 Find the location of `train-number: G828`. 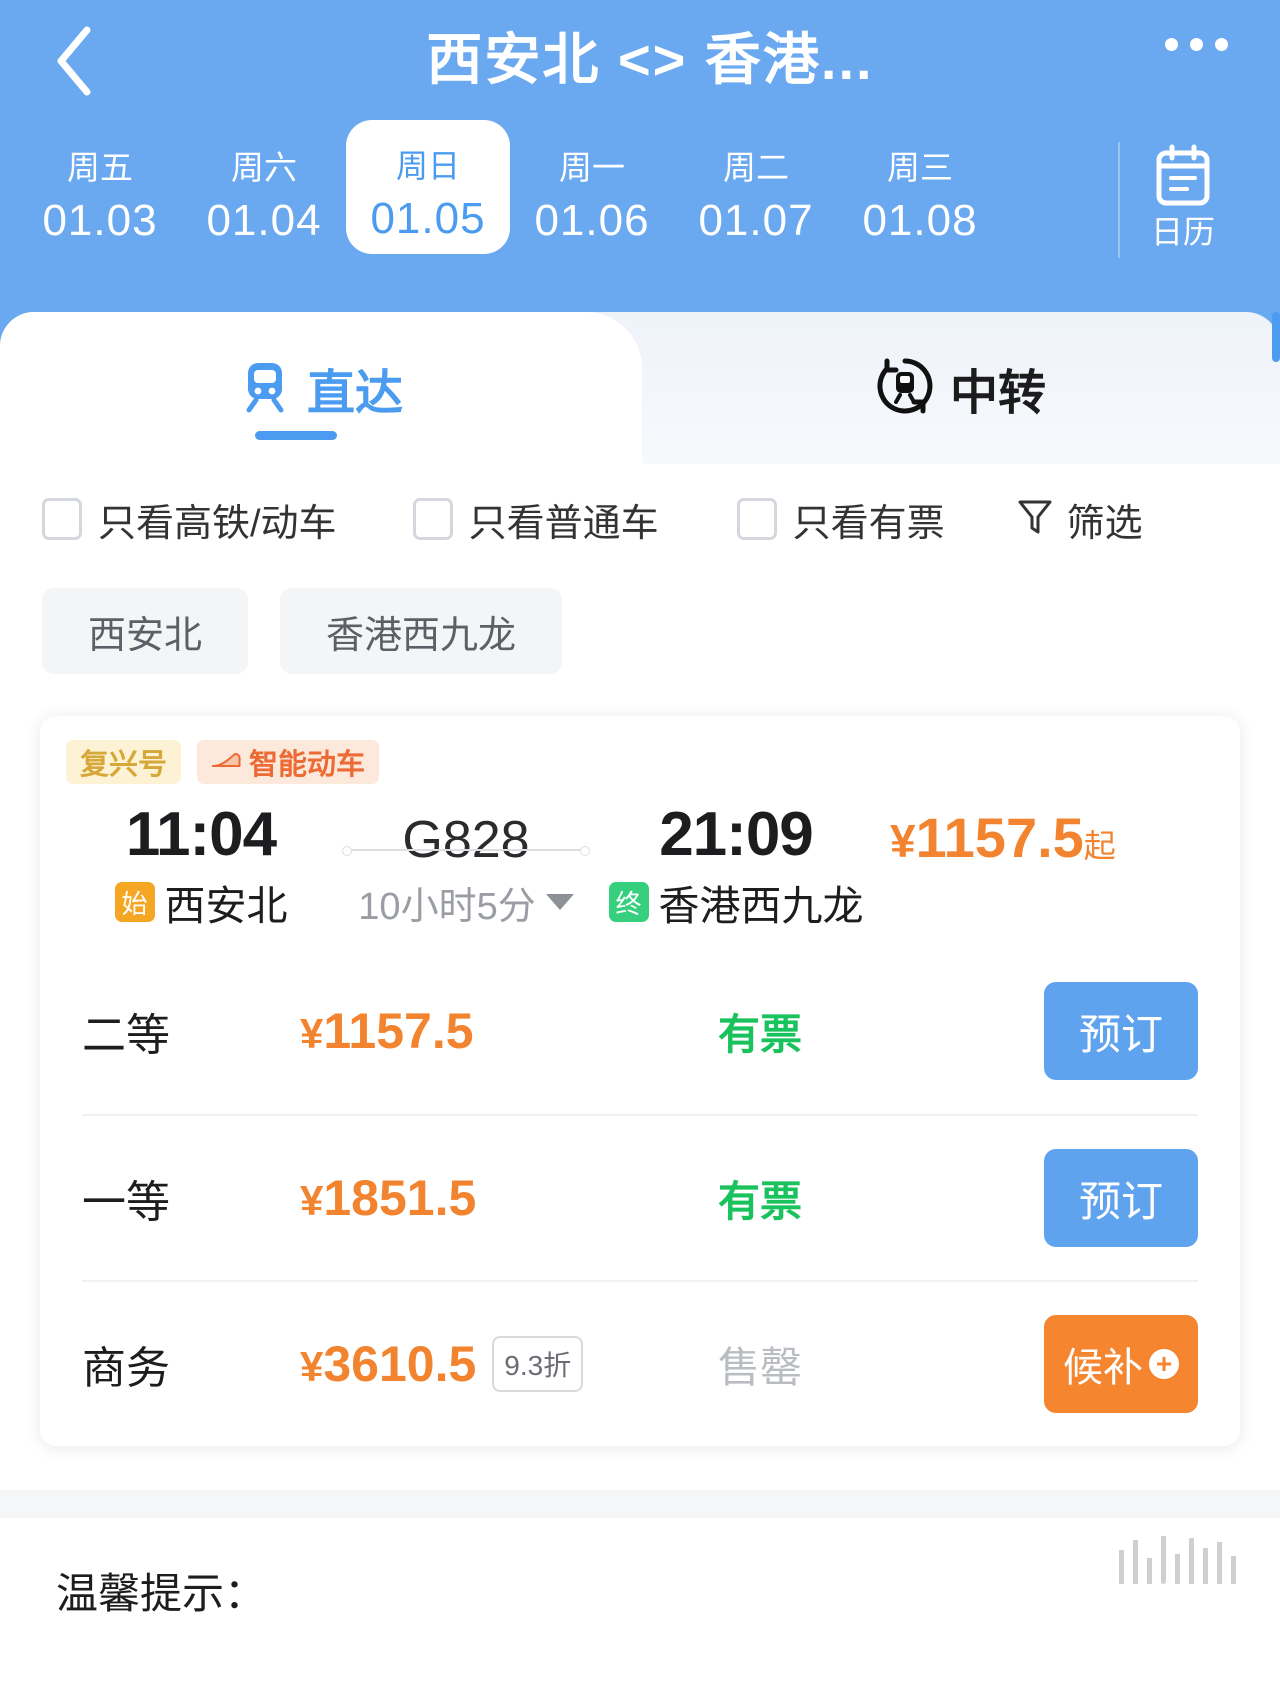

train-number: G828 is located at coordinates (466, 840).